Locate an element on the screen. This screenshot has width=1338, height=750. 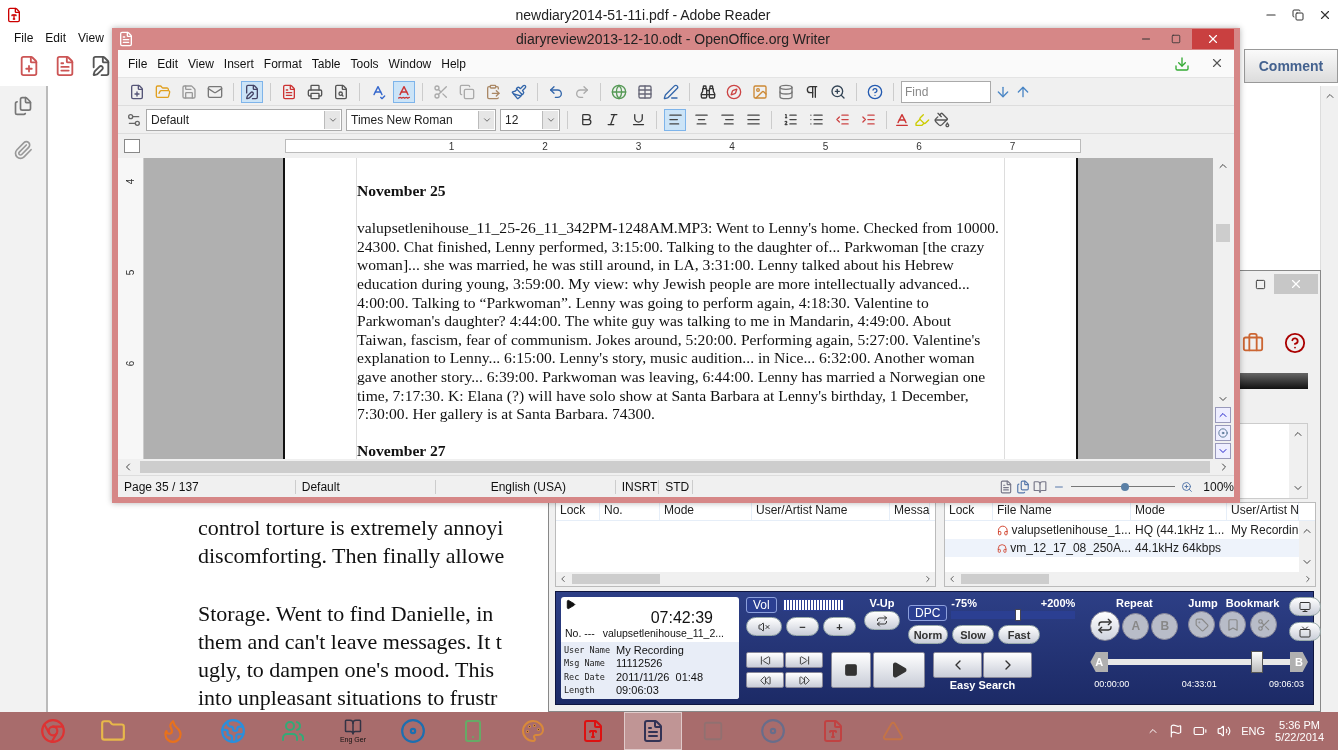
plus-button: + is located at coordinates (839, 626).